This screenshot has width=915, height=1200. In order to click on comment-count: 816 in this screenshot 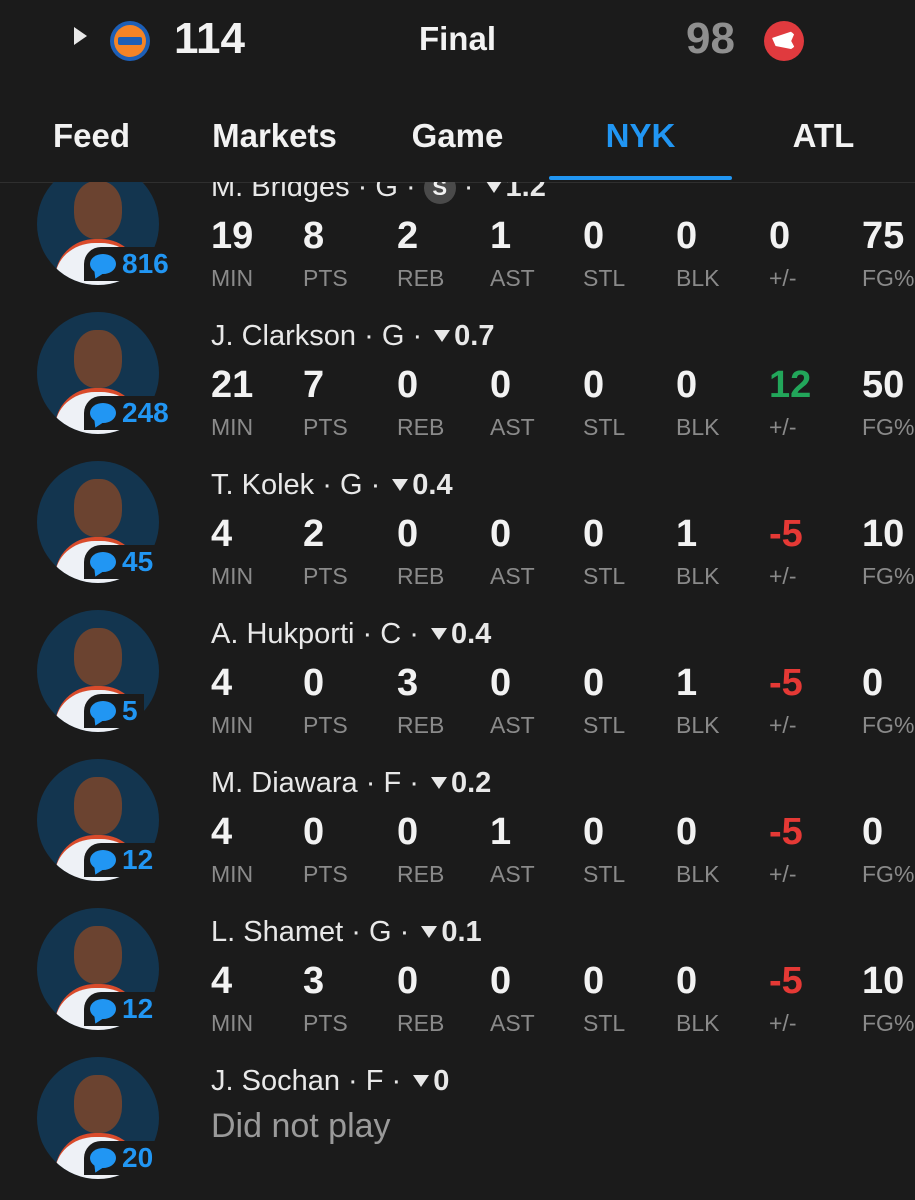, I will do `click(145, 263)`.